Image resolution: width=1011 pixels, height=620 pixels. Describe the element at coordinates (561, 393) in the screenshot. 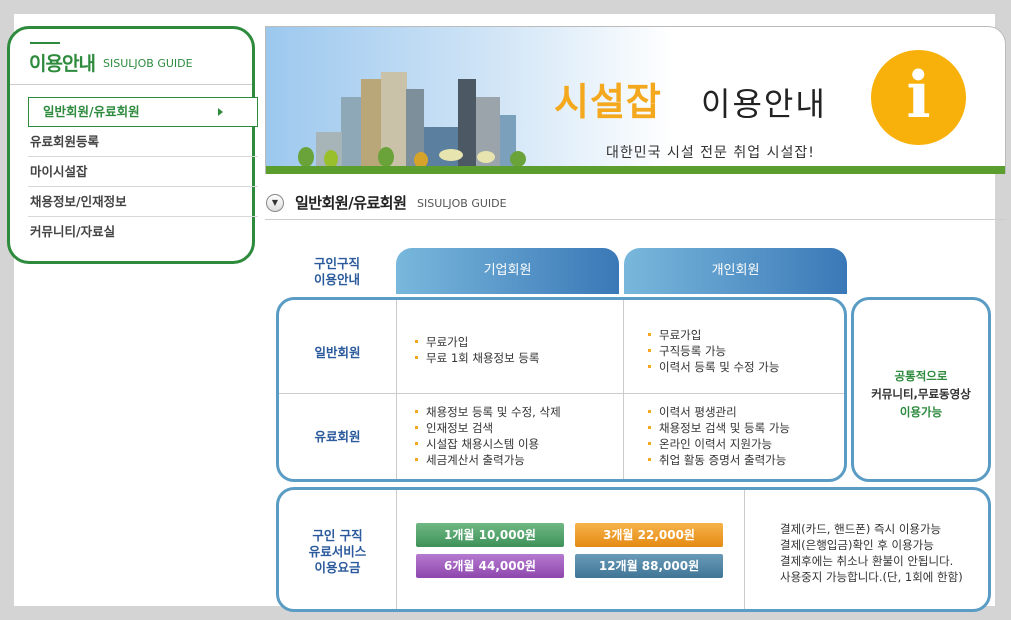

I see `row-divider` at that location.